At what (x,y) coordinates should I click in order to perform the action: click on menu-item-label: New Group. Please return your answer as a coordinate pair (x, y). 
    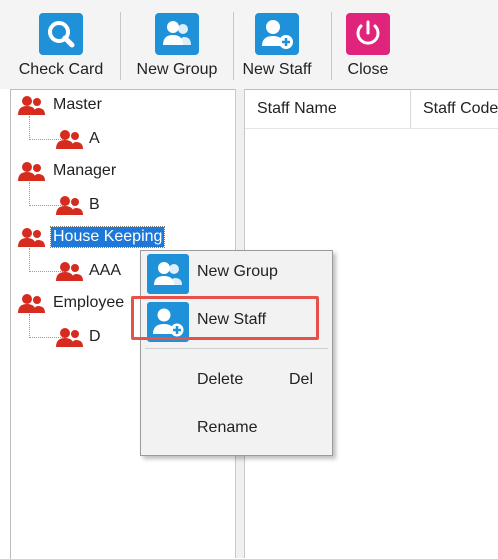
    Looking at the image, I should click on (237, 271).